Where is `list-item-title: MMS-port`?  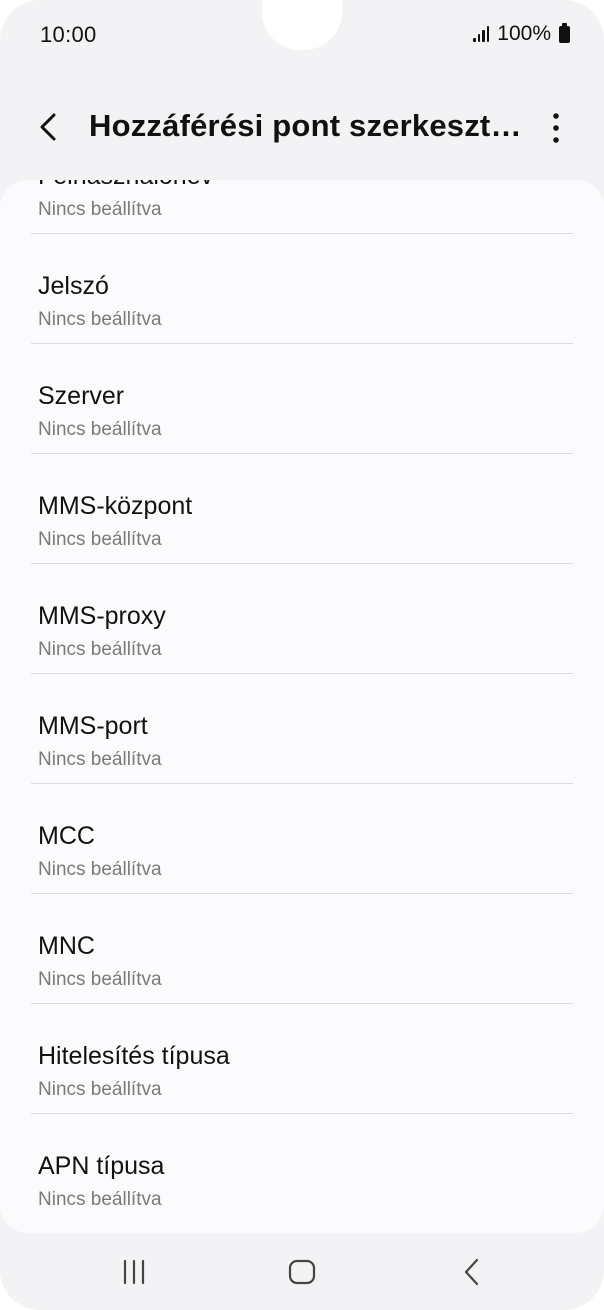 list-item-title: MMS-port is located at coordinates (93, 726).